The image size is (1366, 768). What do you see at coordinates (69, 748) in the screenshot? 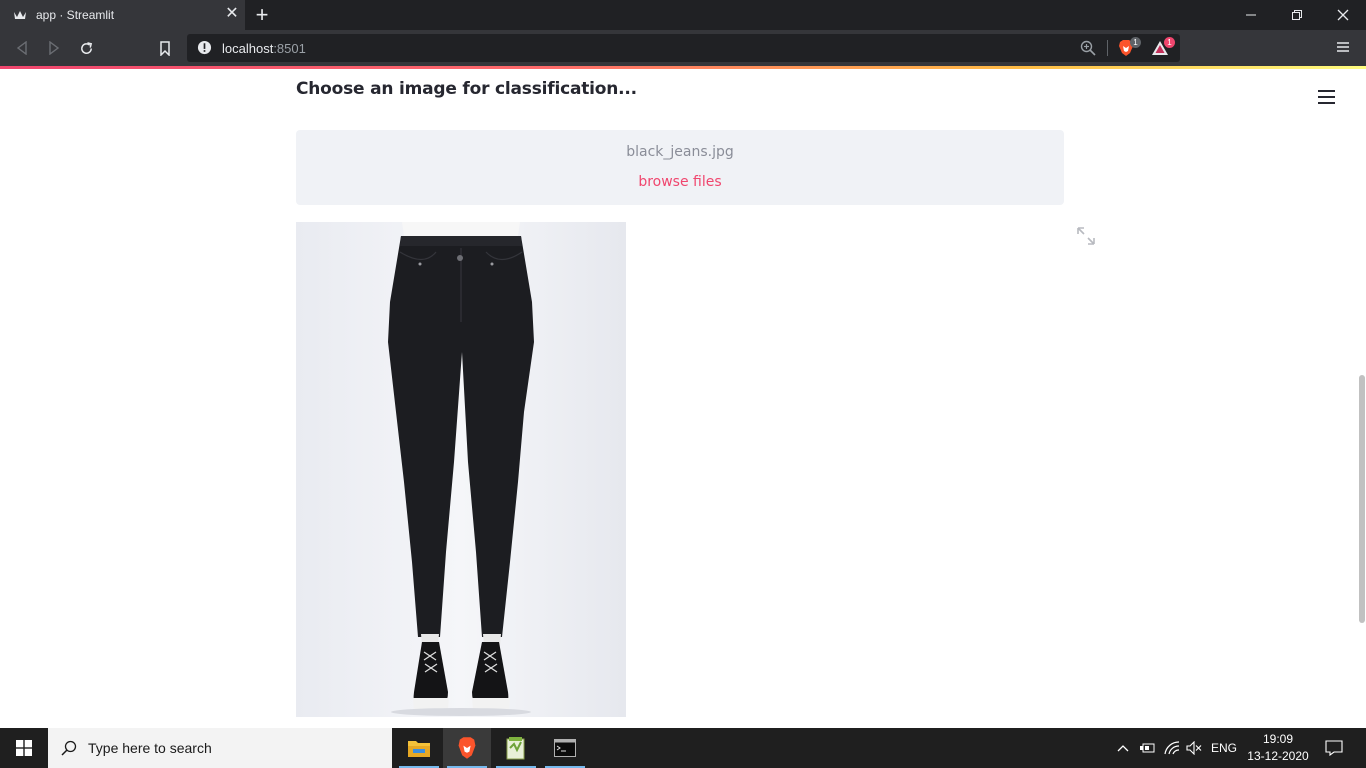
I see `search-icon` at bounding box center [69, 748].